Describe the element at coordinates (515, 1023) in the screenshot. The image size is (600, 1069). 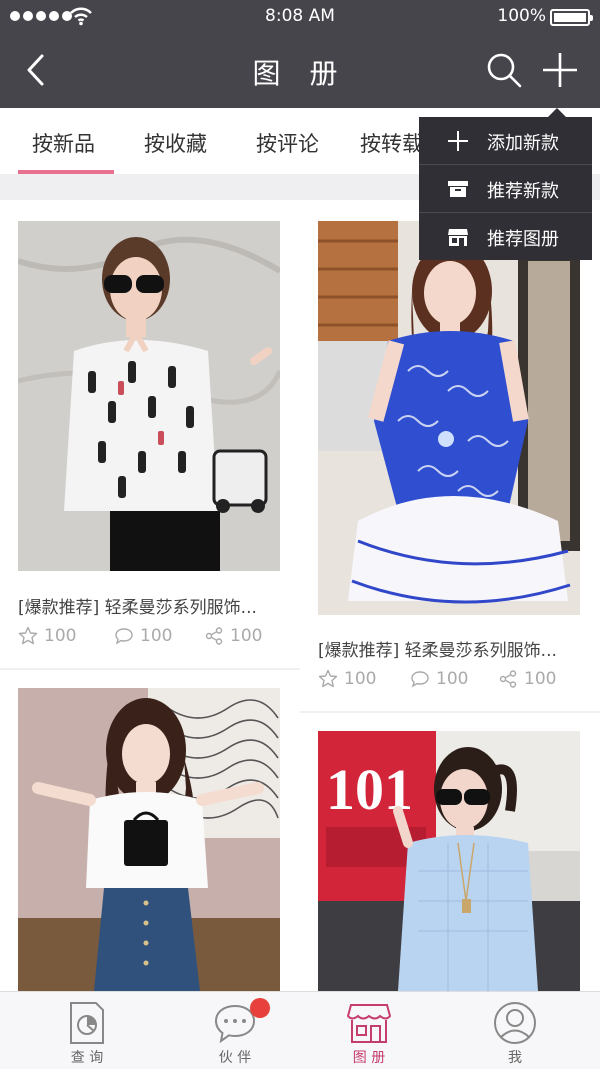
I see `user-icon` at that location.